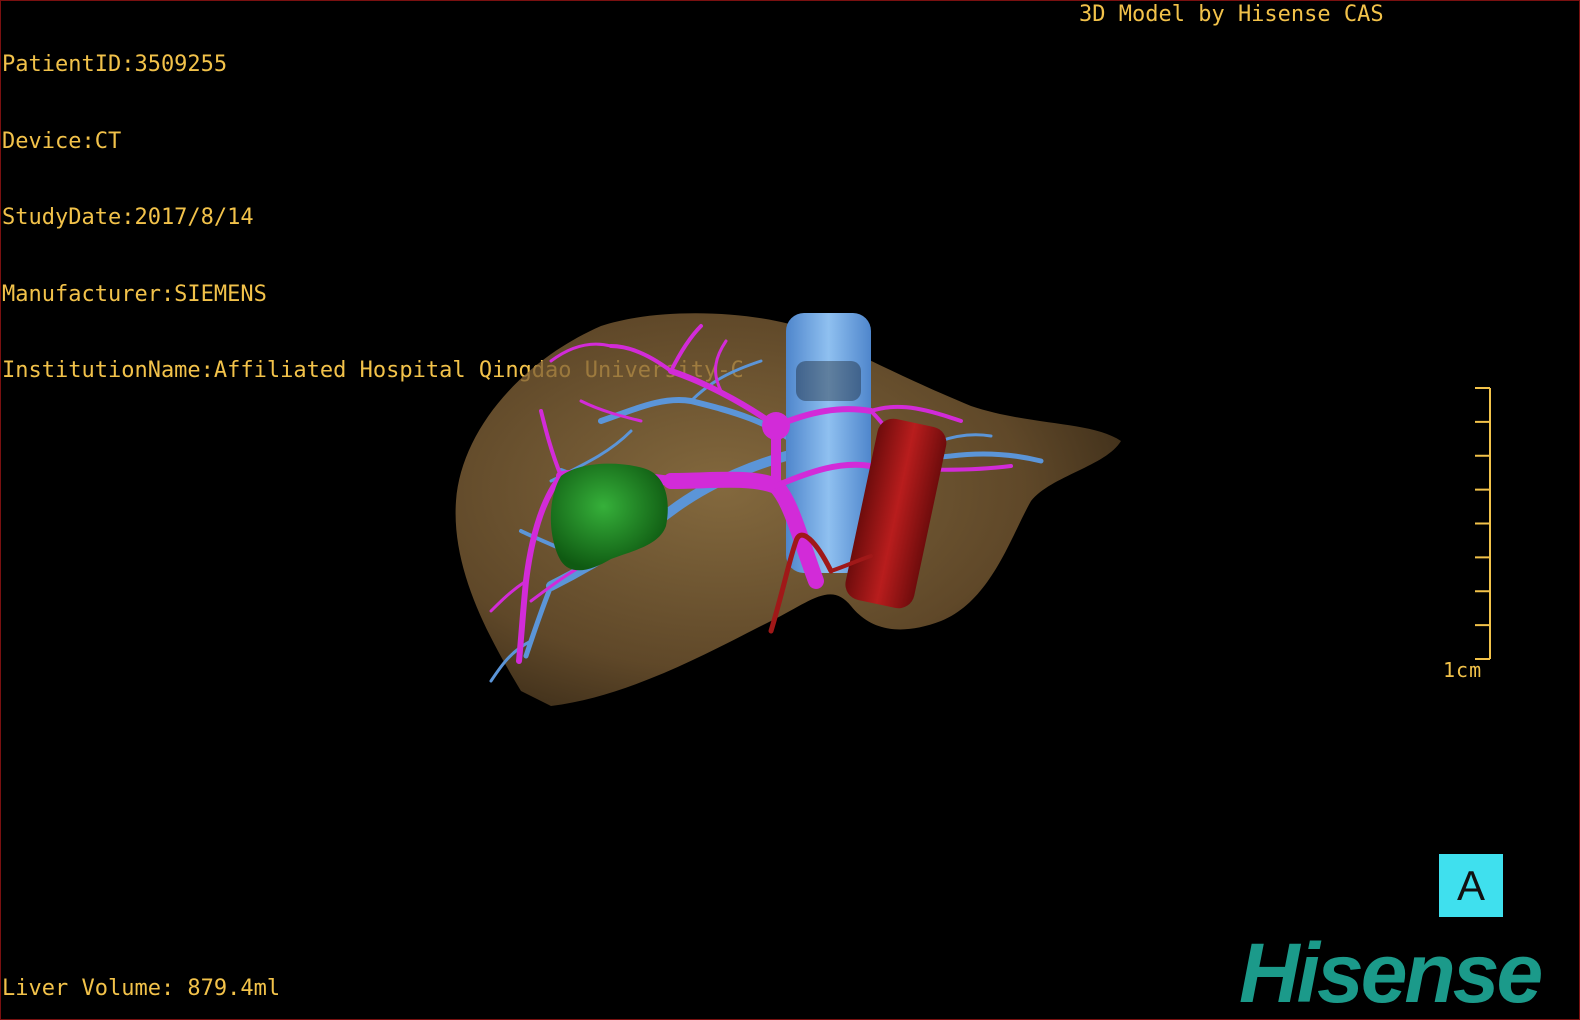 This screenshot has height=1020, width=1580. Describe the element at coordinates (1463, 670) in the screenshot. I see `scale-label: 1cm` at that location.